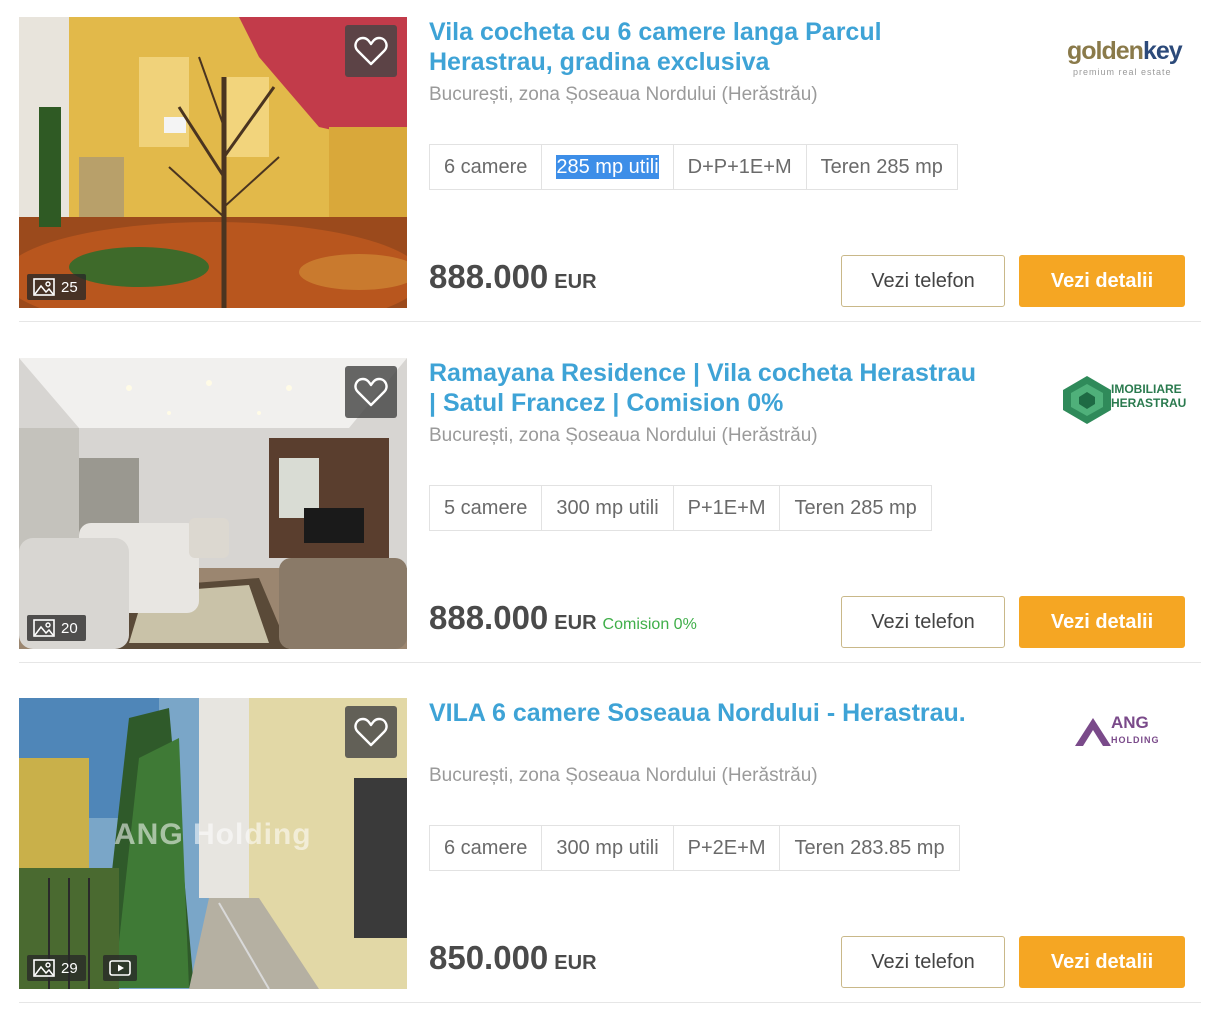 The height and width of the screenshot is (1021, 1227). I want to click on agency-logo: goldenkey premium real estate, so click(1124, 59).